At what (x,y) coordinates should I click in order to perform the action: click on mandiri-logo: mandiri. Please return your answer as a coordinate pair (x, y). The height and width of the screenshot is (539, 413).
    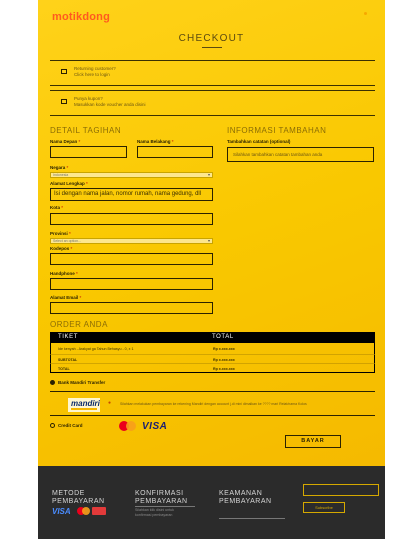
    Looking at the image, I should click on (84, 405).